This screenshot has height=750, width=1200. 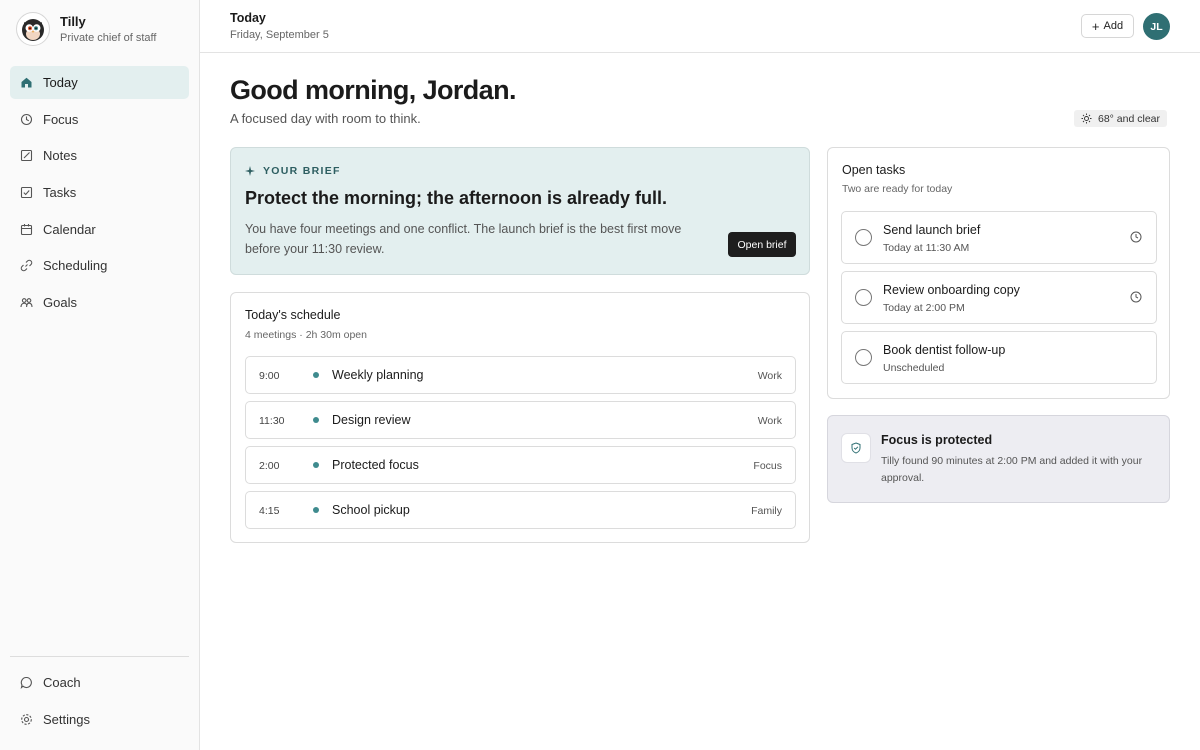 What do you see at coordinates (60, 156) in the screenshot?
I see `sidebar-item-label: Notes` at bounding box center [60, 156].